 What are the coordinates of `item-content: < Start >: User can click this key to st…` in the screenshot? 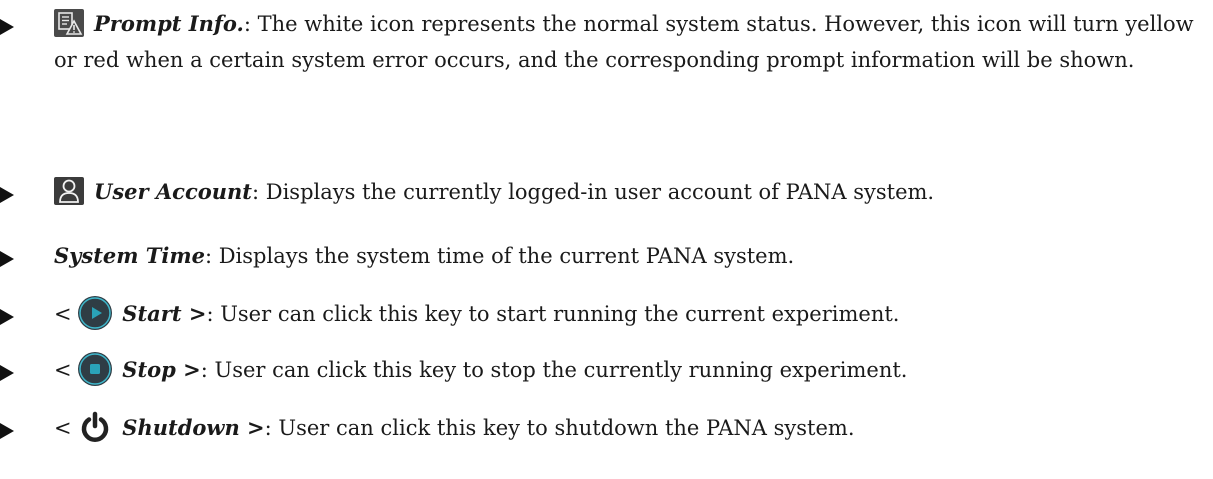 It's located at (629, 314).